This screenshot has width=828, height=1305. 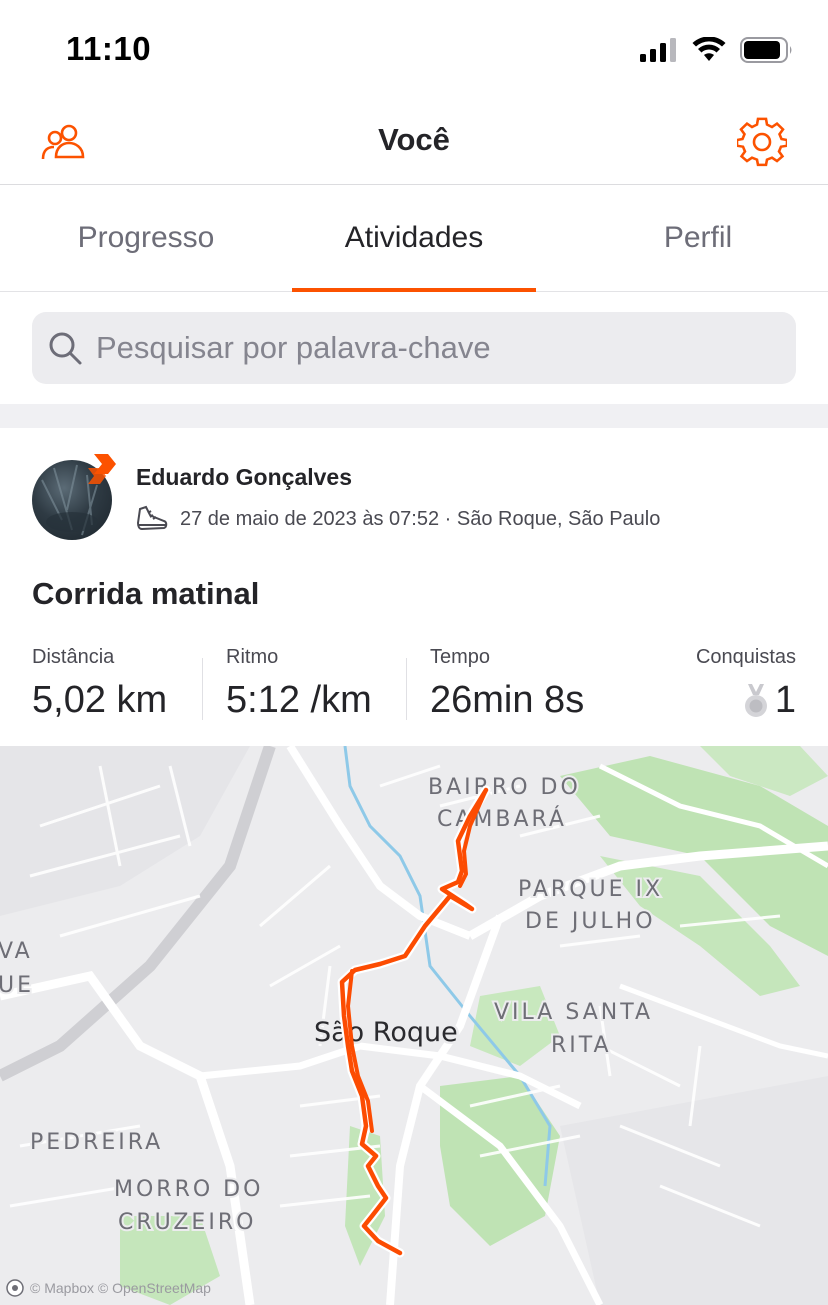 I want to click on map-label: VILA SANTA, so click(x=573, y=1012).